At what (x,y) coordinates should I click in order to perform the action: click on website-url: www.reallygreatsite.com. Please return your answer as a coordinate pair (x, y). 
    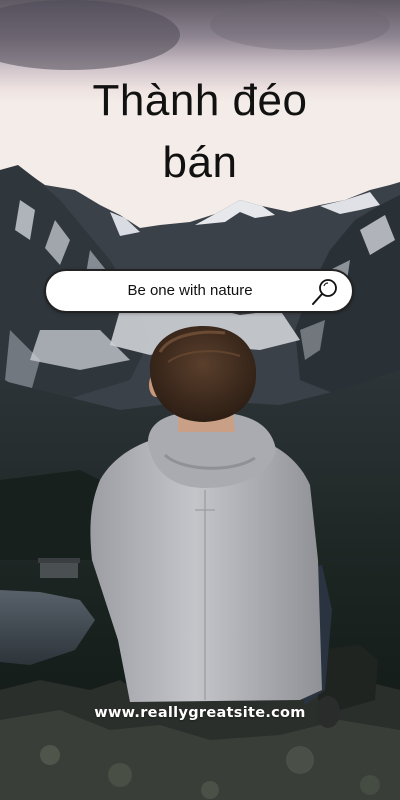
    Looking at the image, I should click on (200, 713).